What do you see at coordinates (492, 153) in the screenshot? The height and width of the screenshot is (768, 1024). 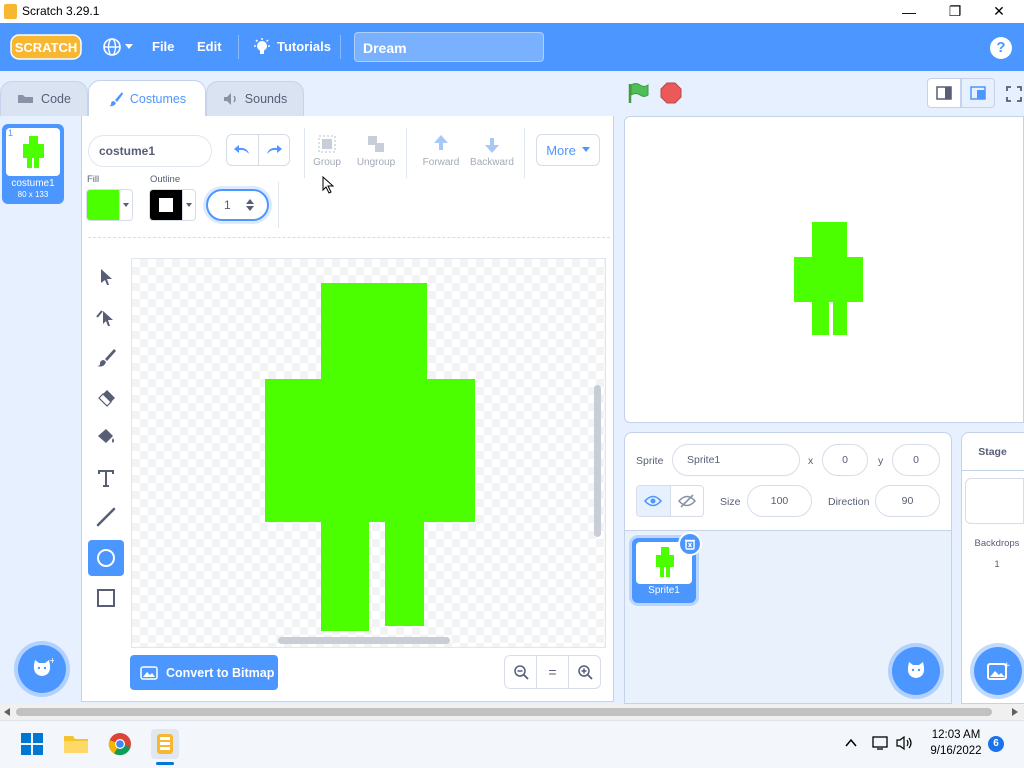 I see `backward-button: Backward` at bounding box center [492, 153].